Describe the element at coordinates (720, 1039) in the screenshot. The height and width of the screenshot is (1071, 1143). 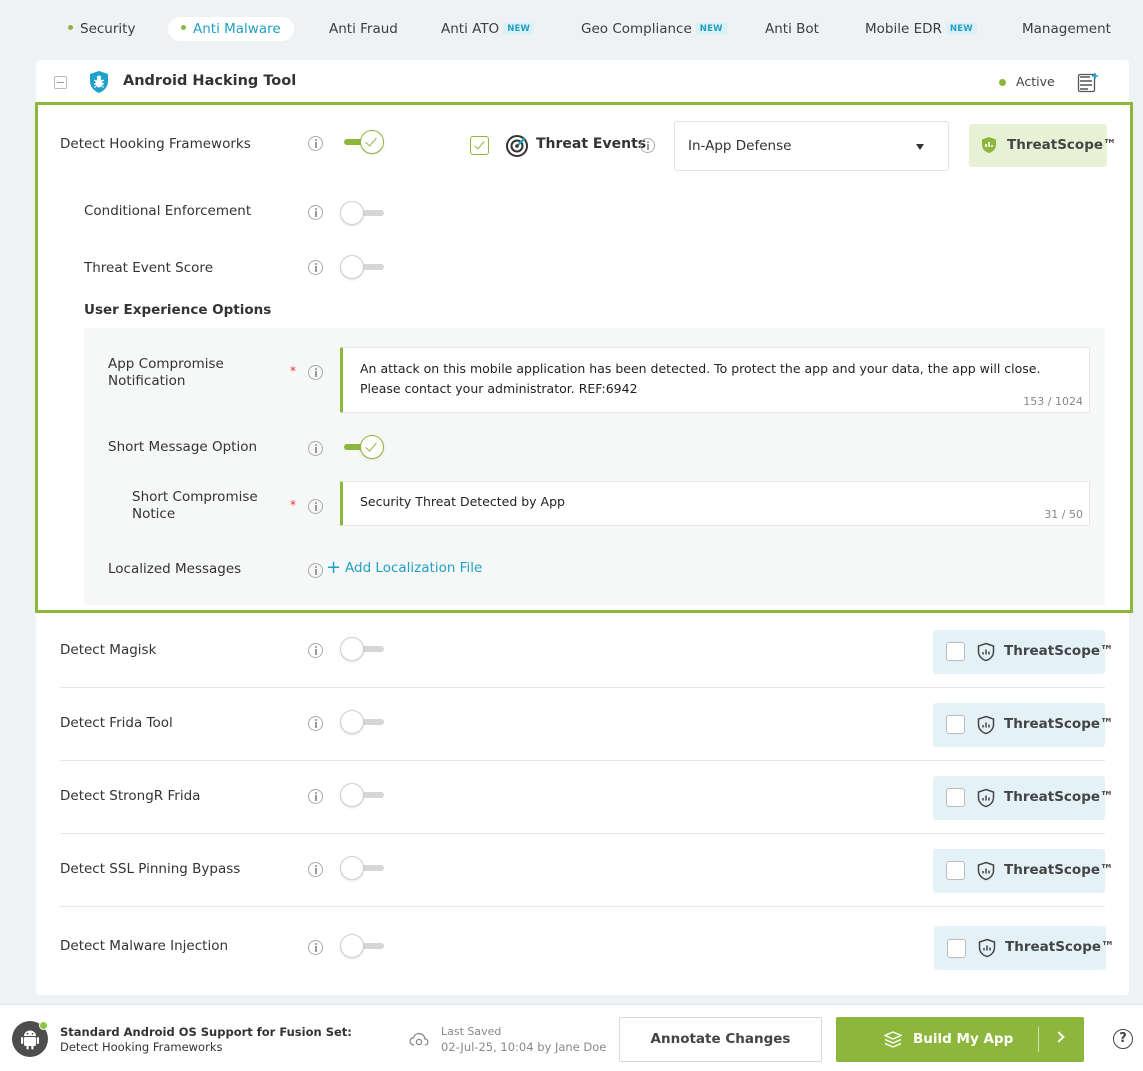
I see `annotate-changes-button: Annotate Changes` at that location.